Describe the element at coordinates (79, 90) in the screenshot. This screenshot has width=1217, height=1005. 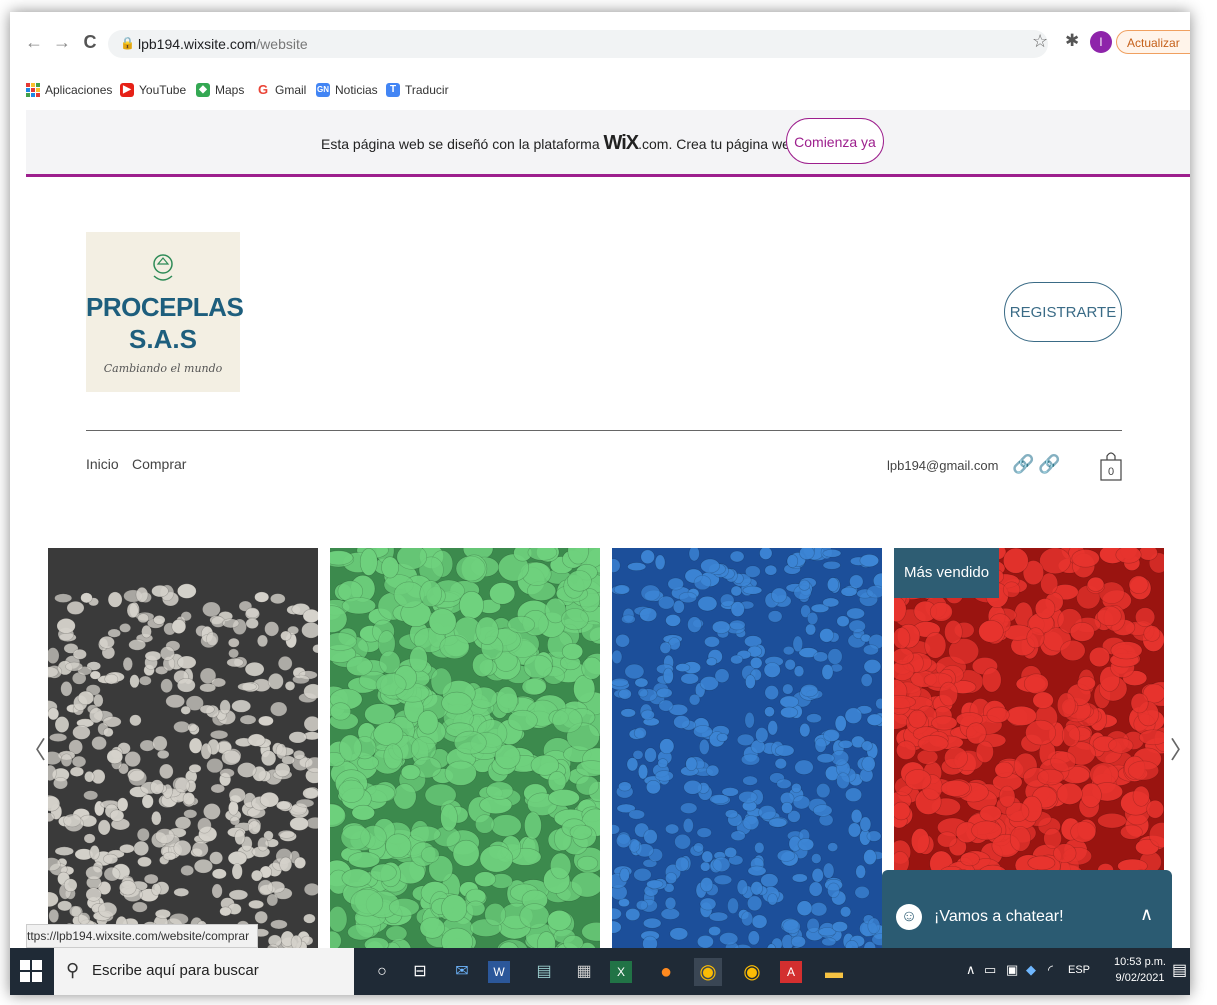
I see `bookmark-label: Aplicaciones` at that location.